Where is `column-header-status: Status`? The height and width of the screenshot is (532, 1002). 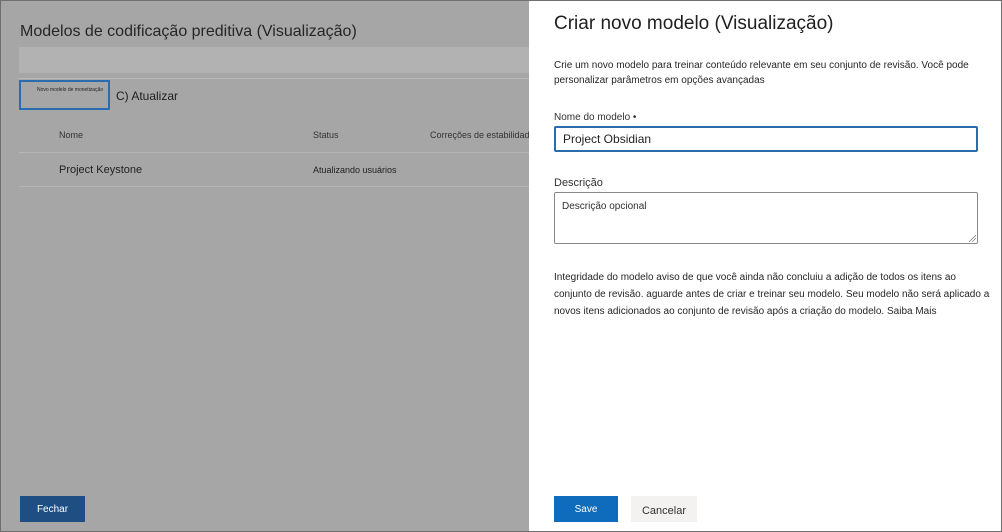
column-header-status: Status is located at coordinates (326, 135).